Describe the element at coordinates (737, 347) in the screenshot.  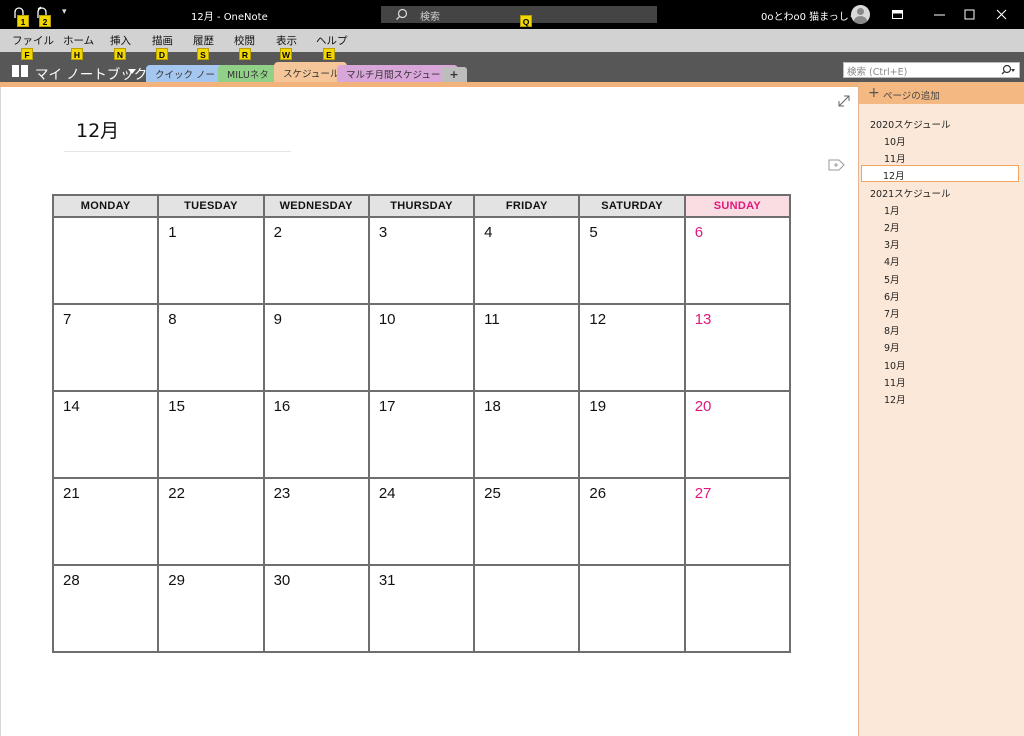
I see `calendar-cell: 13` at that location.